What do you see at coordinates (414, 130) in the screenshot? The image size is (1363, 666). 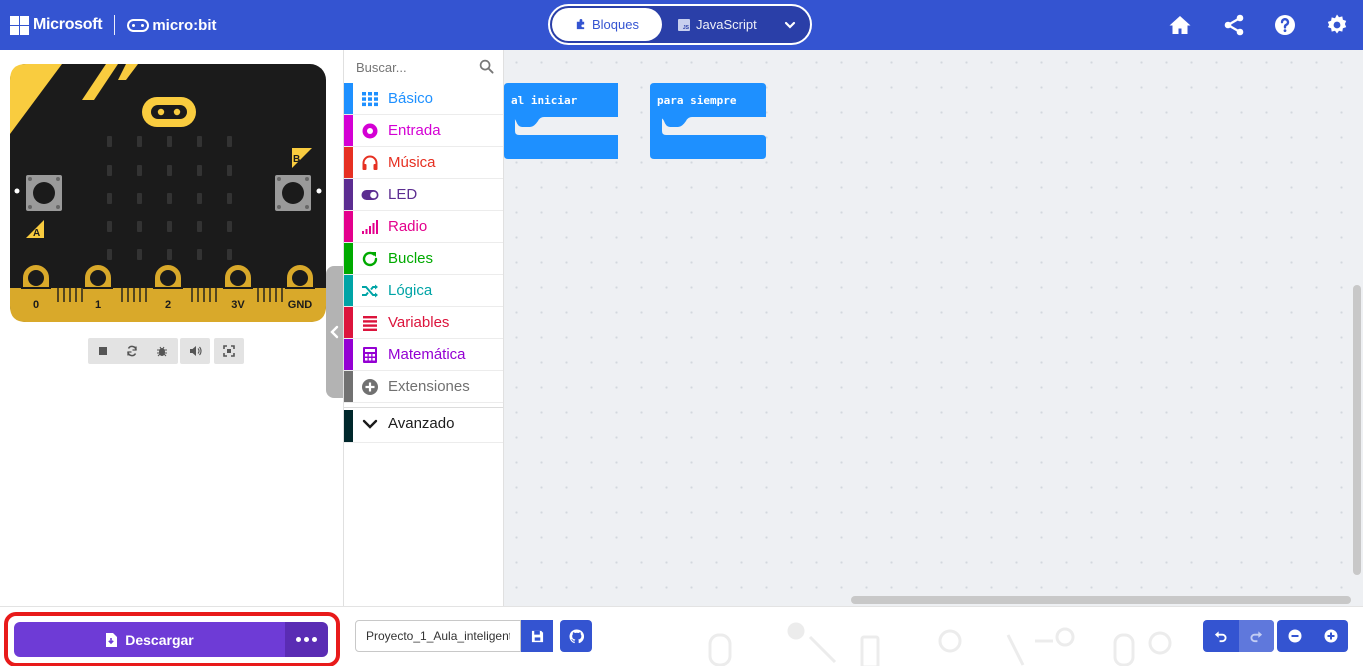 I see `category-label: Entrada` at bounding box center [414, 130].